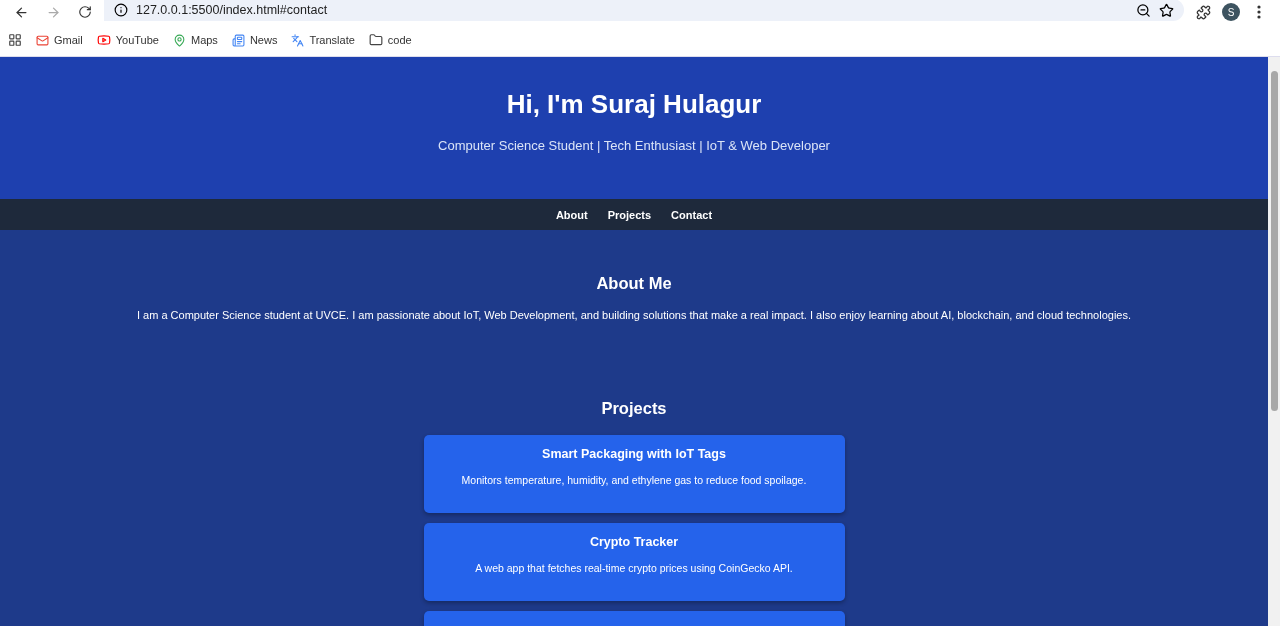  I want to click on nav-link: Contact, so click(692, 214).